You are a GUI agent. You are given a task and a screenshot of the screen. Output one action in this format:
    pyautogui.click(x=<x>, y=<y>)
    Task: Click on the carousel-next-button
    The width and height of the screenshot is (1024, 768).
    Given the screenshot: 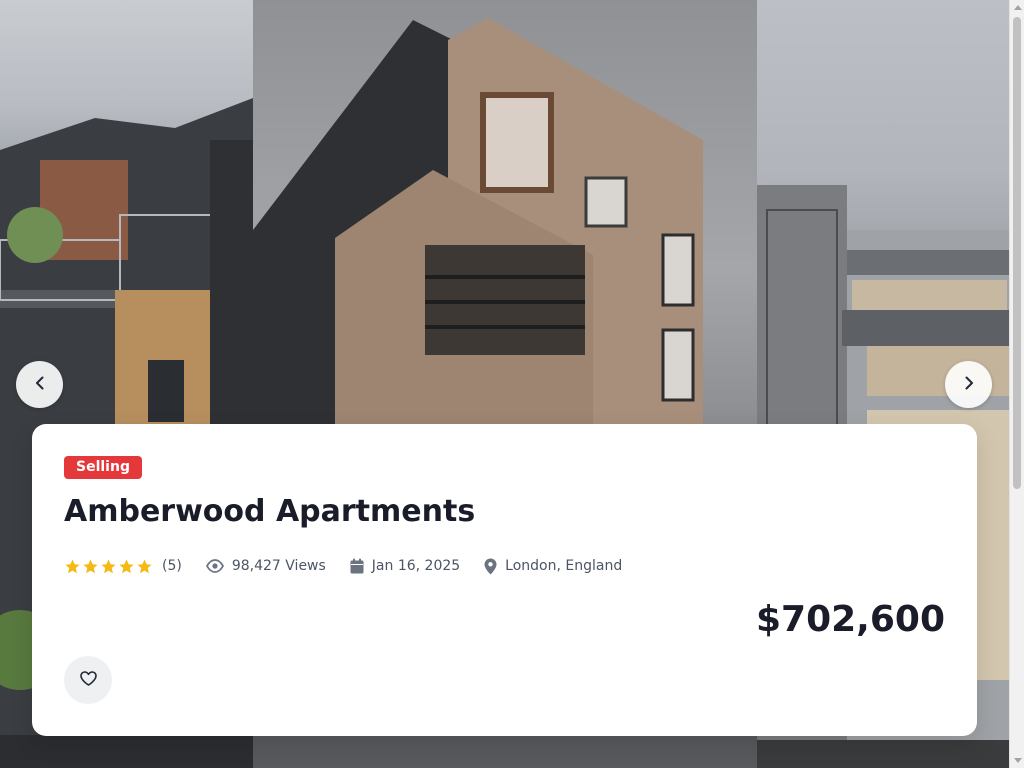 What is the action you would take?
    pyautogui.click(x=968, y=384)
    